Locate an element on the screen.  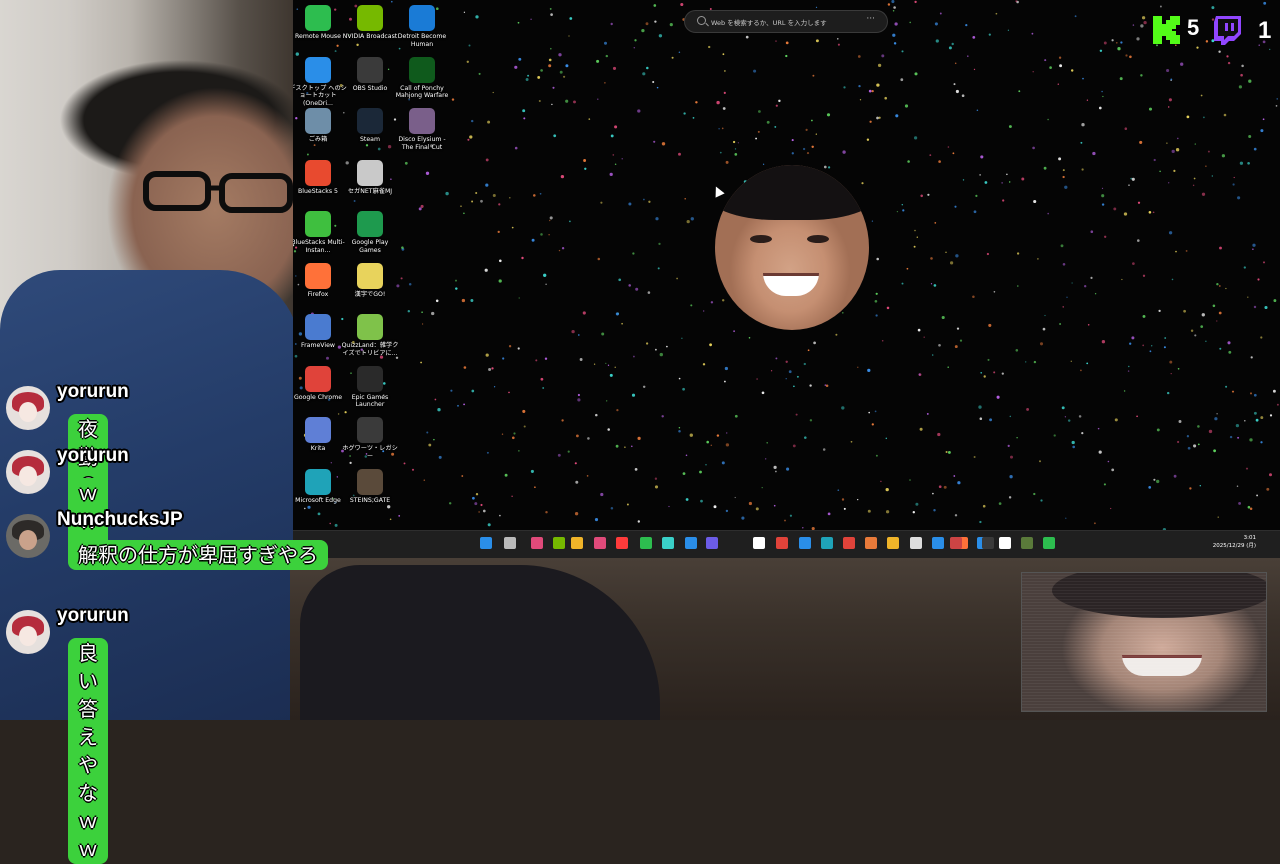
desktop-icon-label: Call of Ponchy Mahjong Warfare is located at coordinates (422, 92).